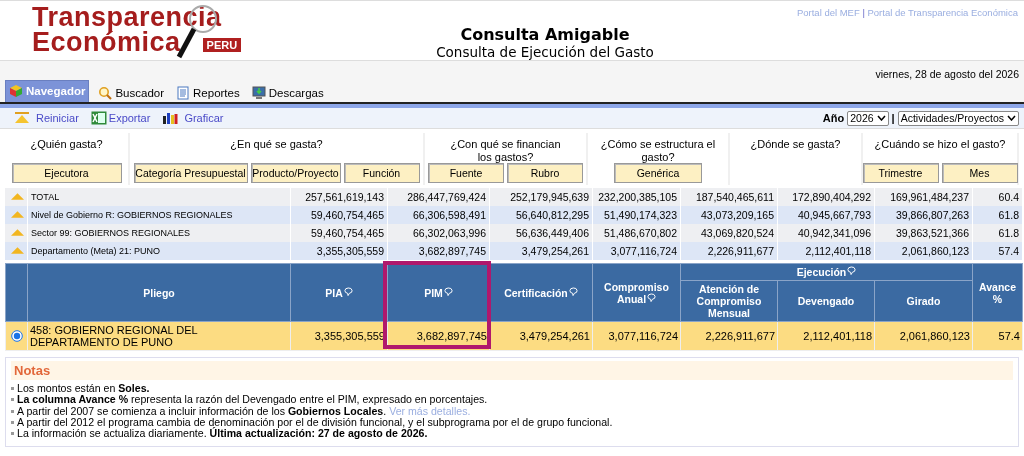 The image size is (1024, 456). Describe the element at coordinates (45, 197) in the screenshot. I see `row-label: TOTAL` at that location.